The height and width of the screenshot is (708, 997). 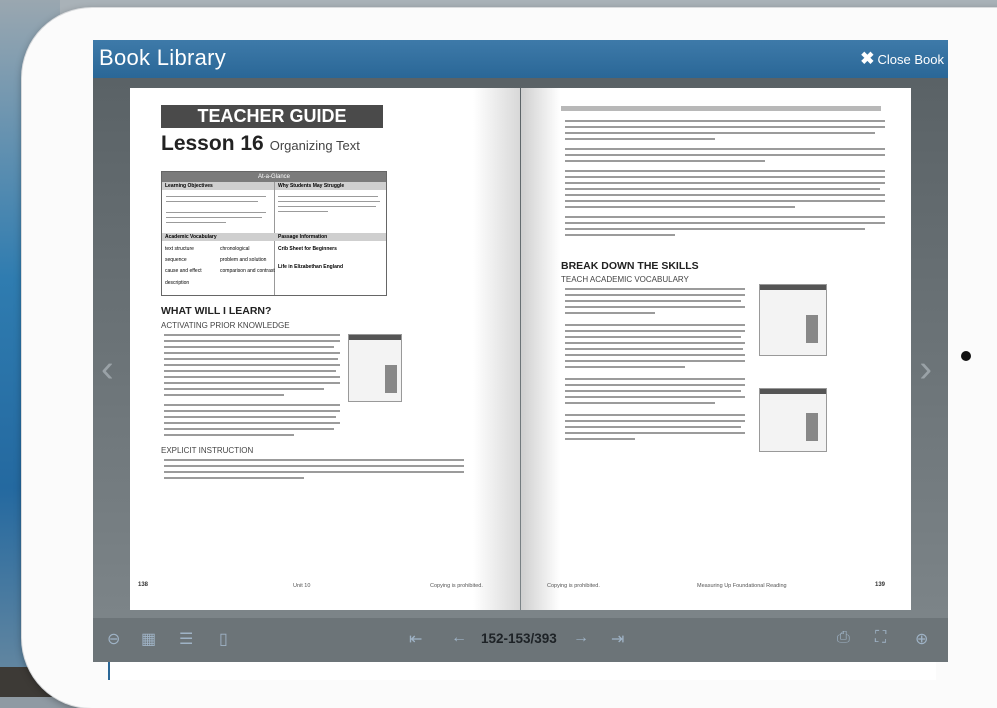 What do you see at coordinates (148, 639) in the screenshot?
I see `thumbnails-icon: ▦` at bounding box center [148, 639].